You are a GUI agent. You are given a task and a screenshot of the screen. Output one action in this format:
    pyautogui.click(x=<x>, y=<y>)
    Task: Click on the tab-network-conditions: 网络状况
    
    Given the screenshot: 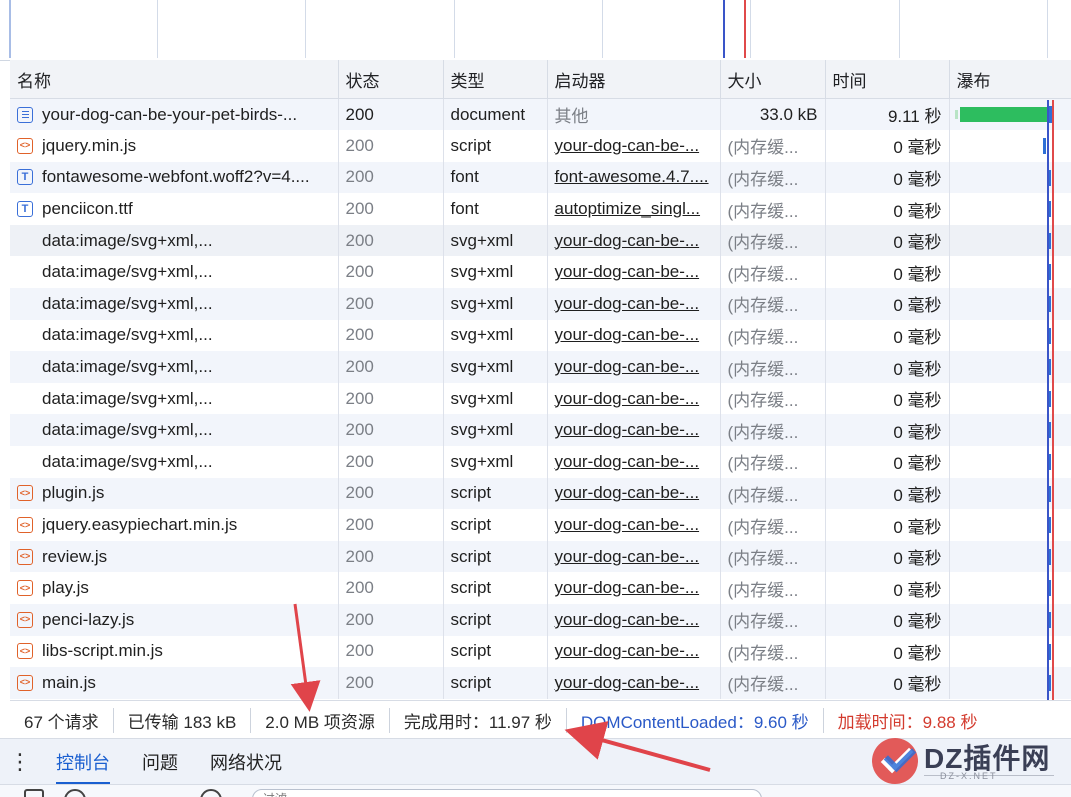 What is the action you would take?
    pyautogui.click(x=246, y=762)
    